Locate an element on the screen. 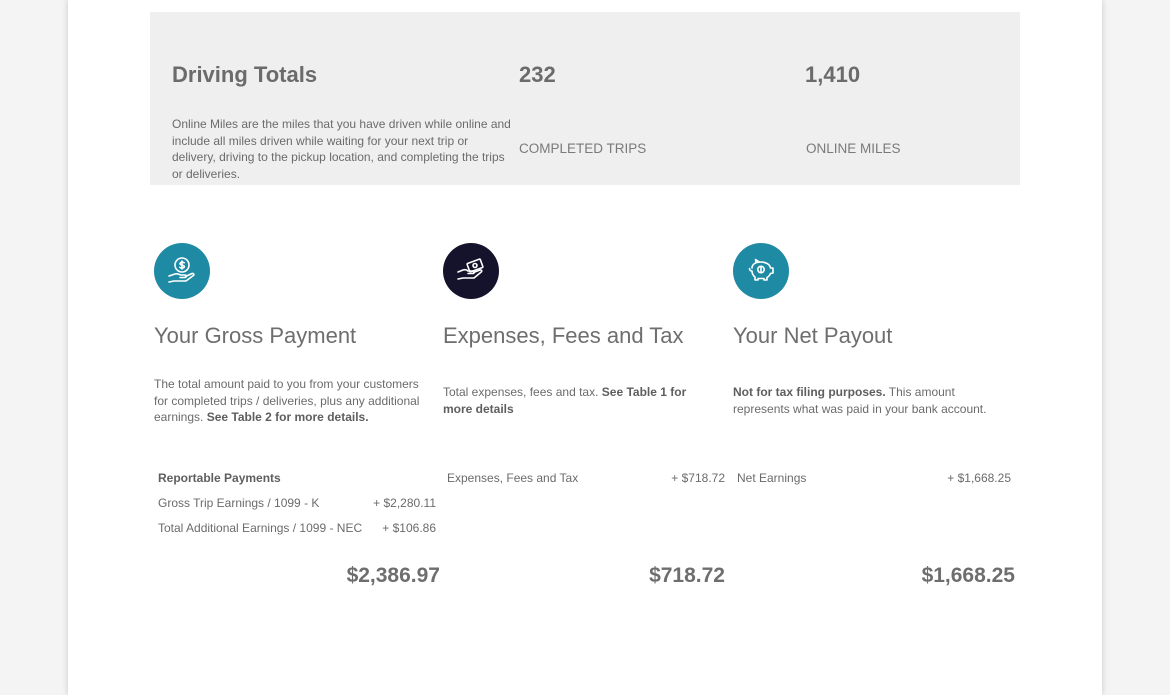 This screenshot has height=695, width=1170. net-payout-title: Your Net Payout is located at coordinates (813, 335).